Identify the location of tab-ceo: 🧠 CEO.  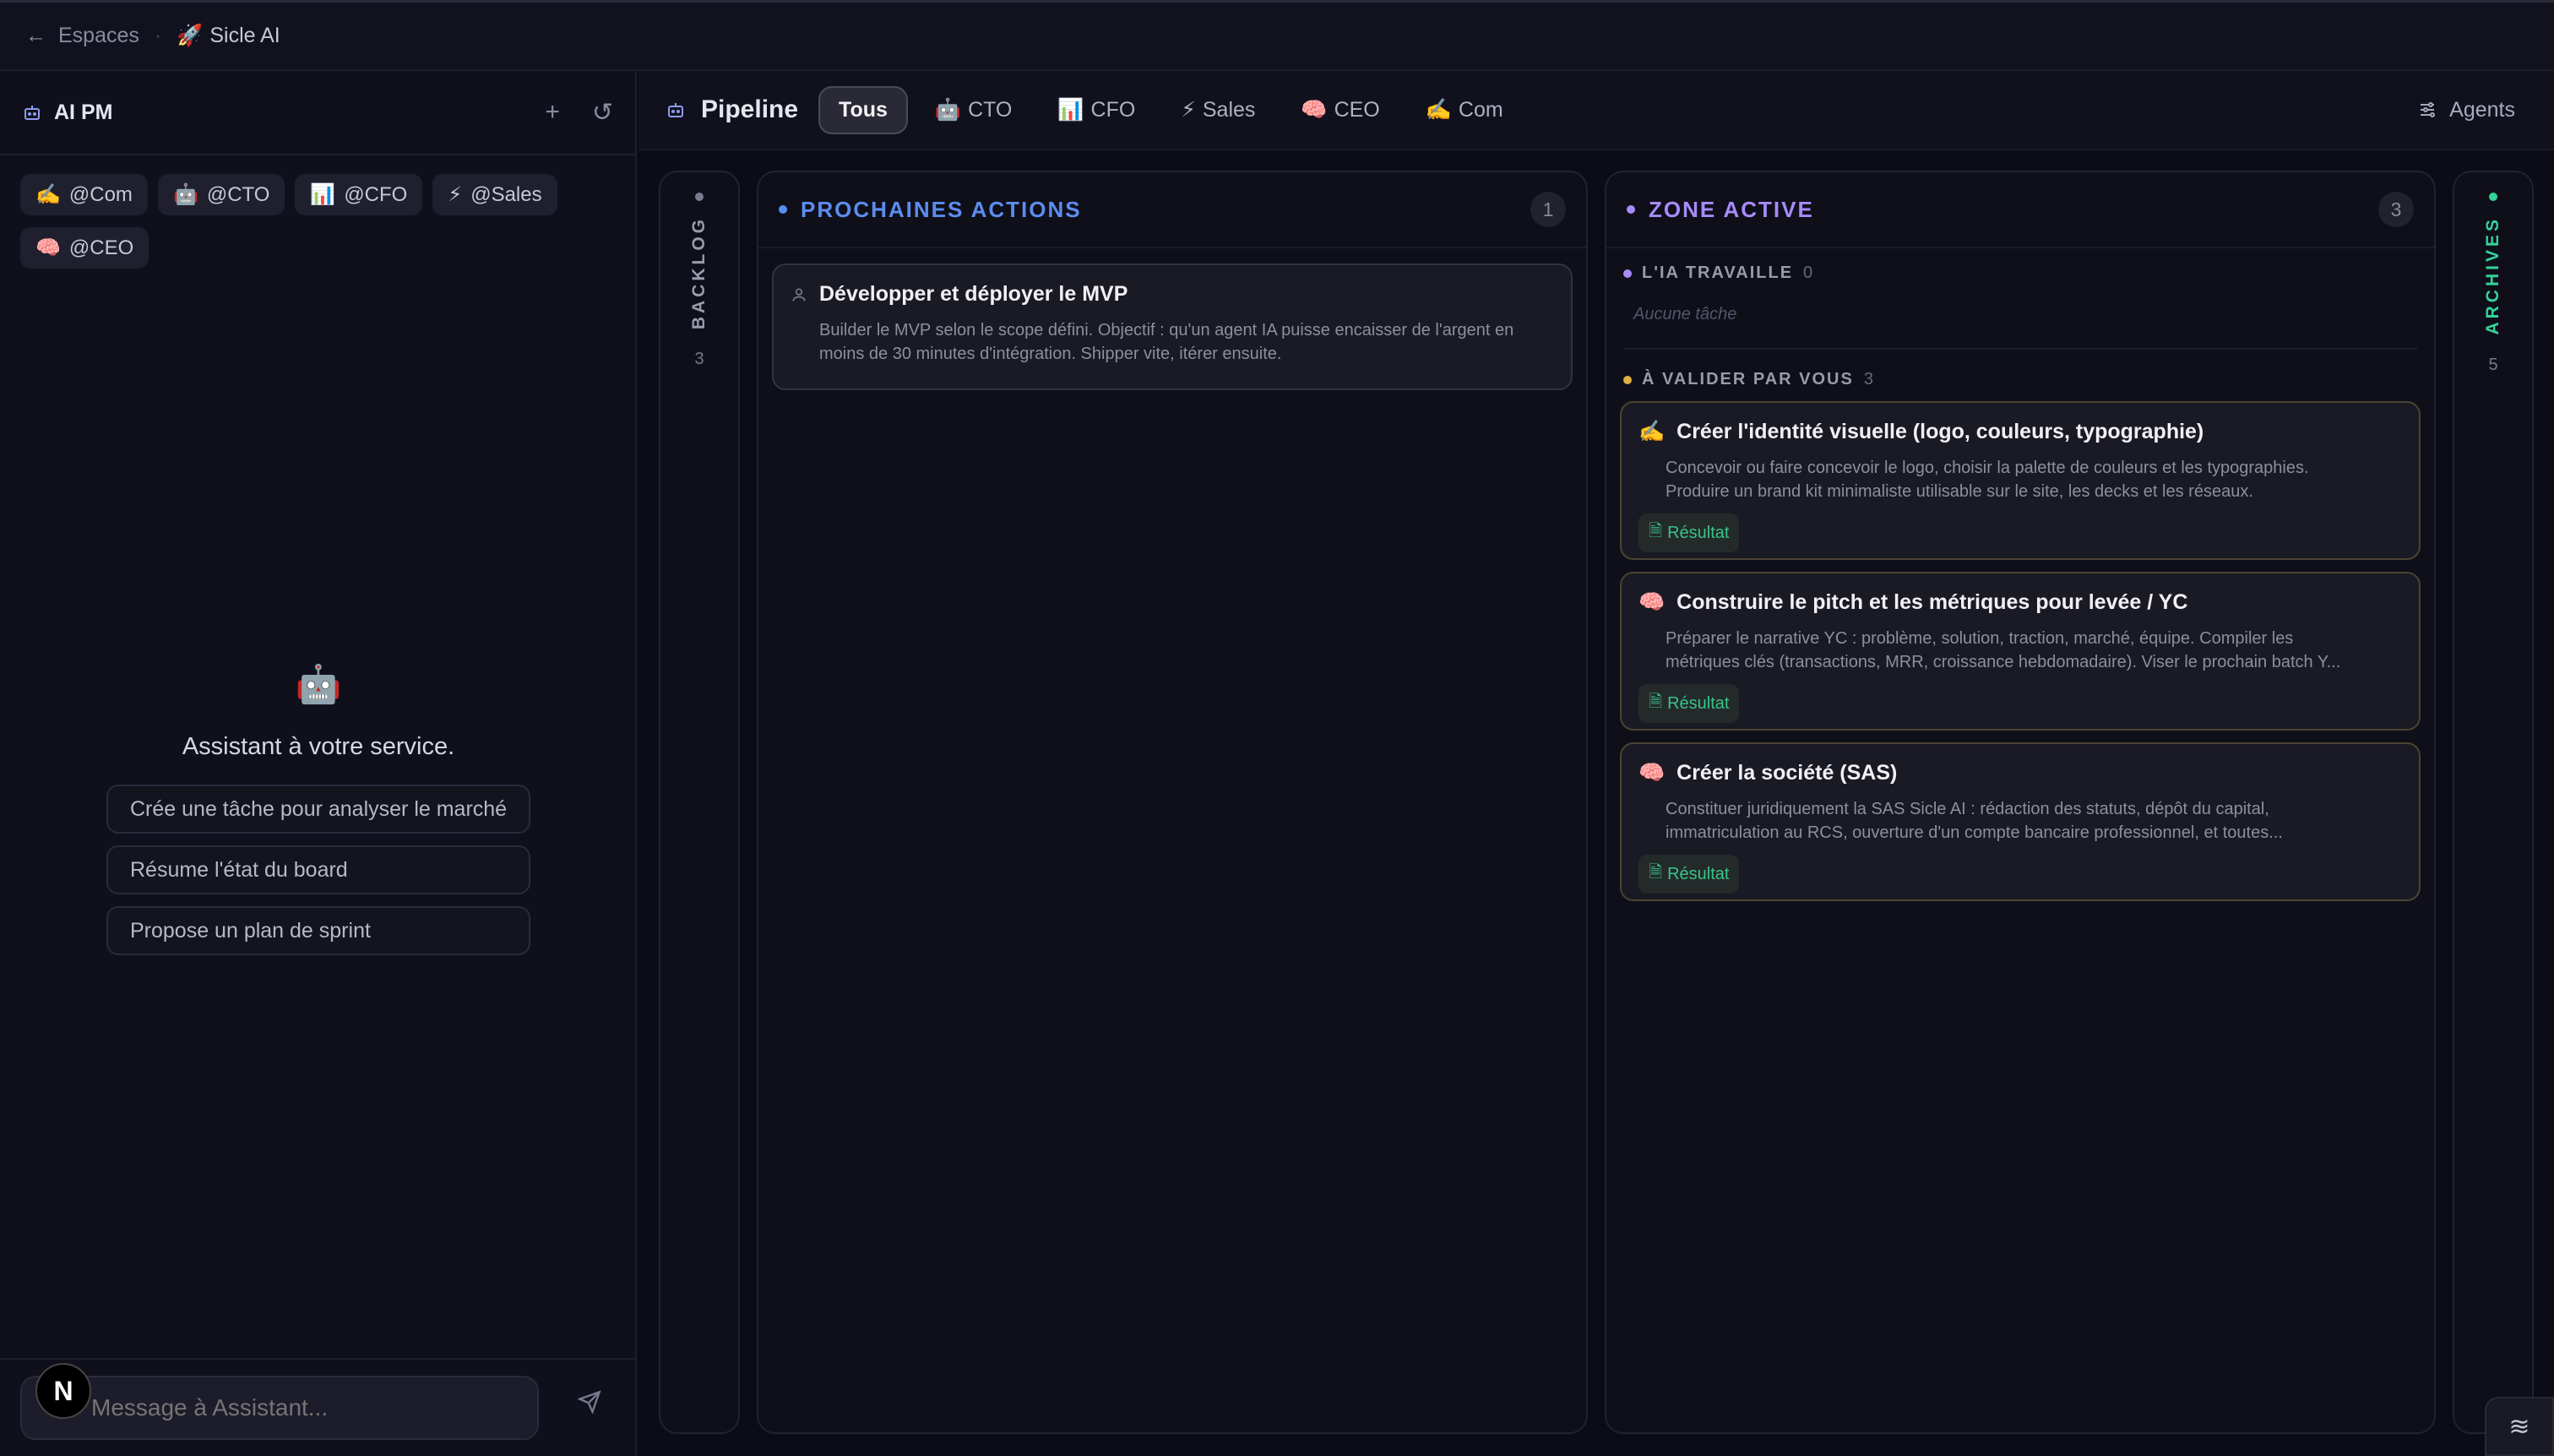
(1340, 111).